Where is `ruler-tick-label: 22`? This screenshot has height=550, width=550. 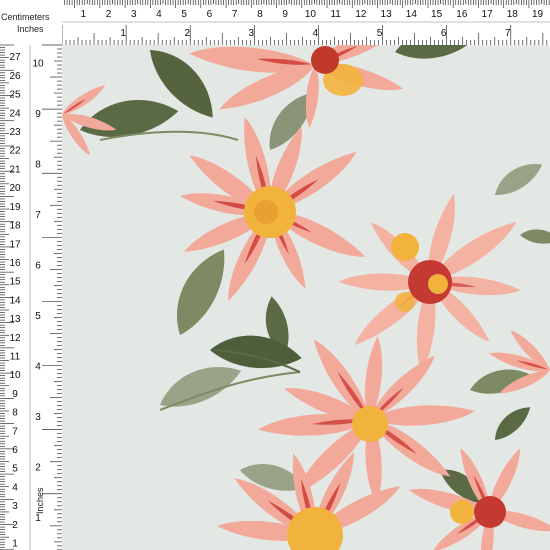
ruler-tick-label: 22 is located at coordinates (15, 151).